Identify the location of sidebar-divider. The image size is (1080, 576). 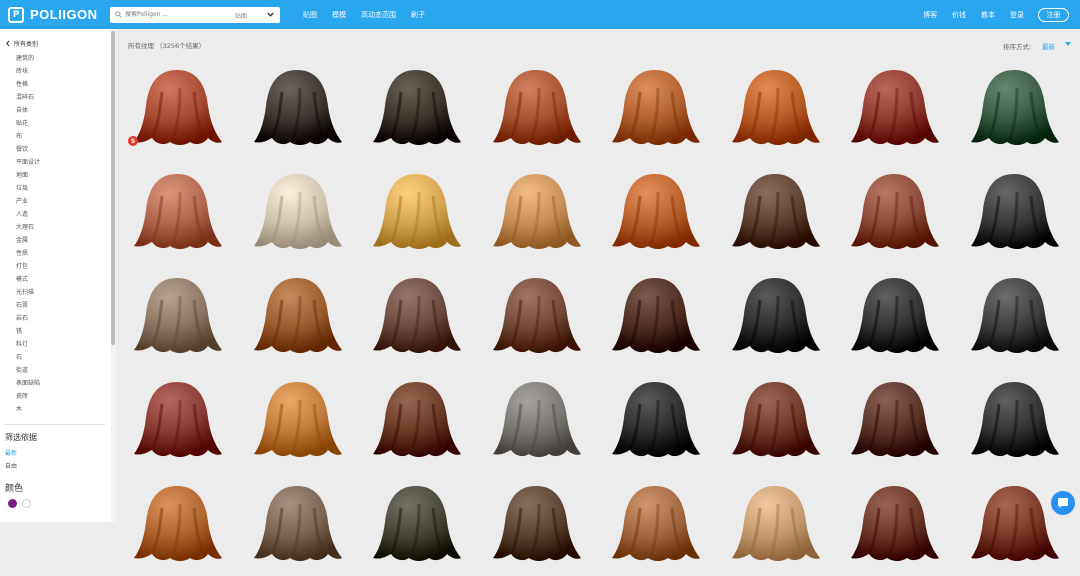
(55, 424).